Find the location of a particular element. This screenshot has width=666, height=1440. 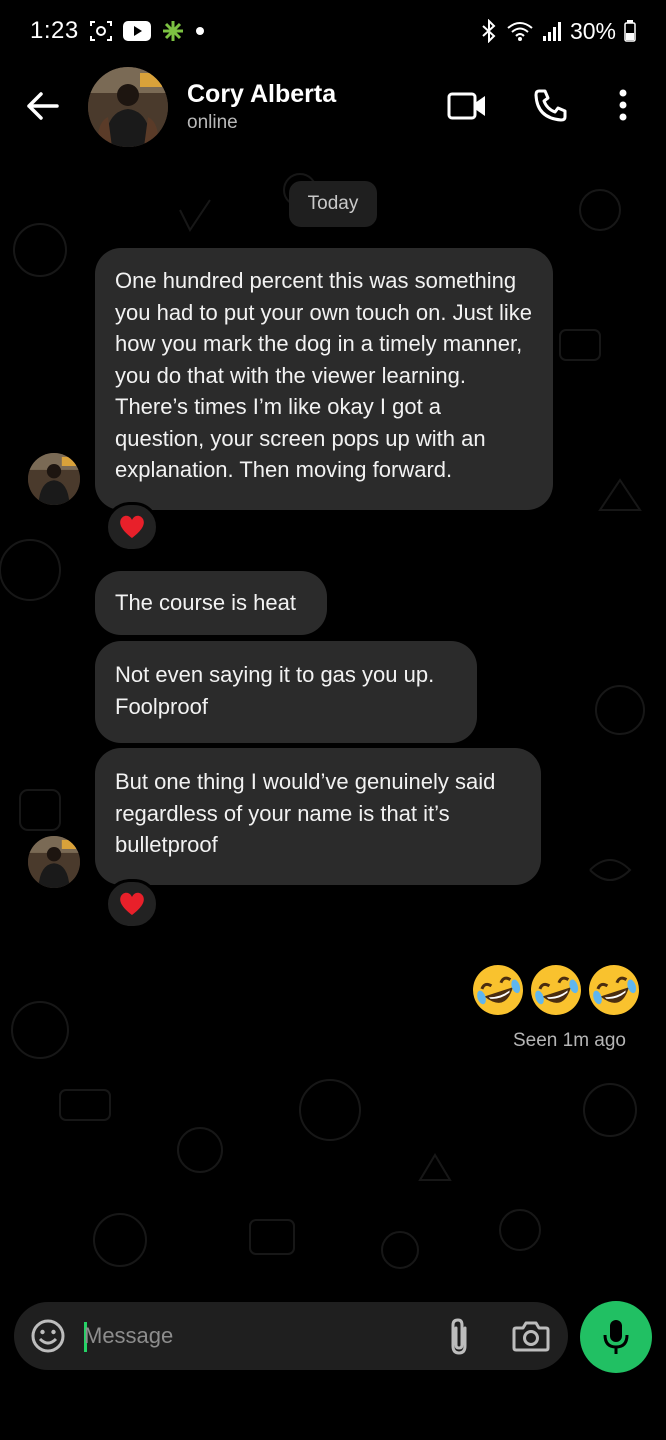

chat-header: Cory Alberta online is located at coordinates (333, 107).